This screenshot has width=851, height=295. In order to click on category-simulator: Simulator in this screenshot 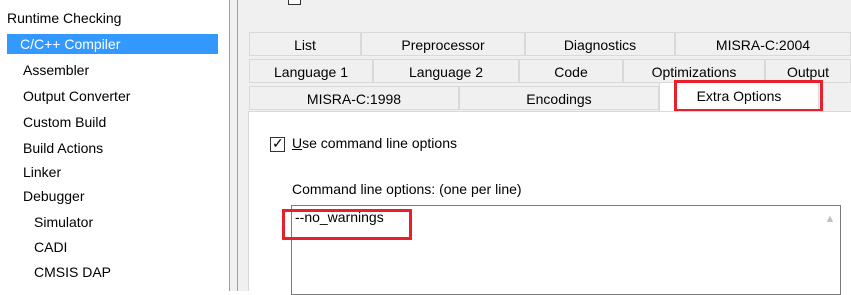, I will do `click(63, 222)`.